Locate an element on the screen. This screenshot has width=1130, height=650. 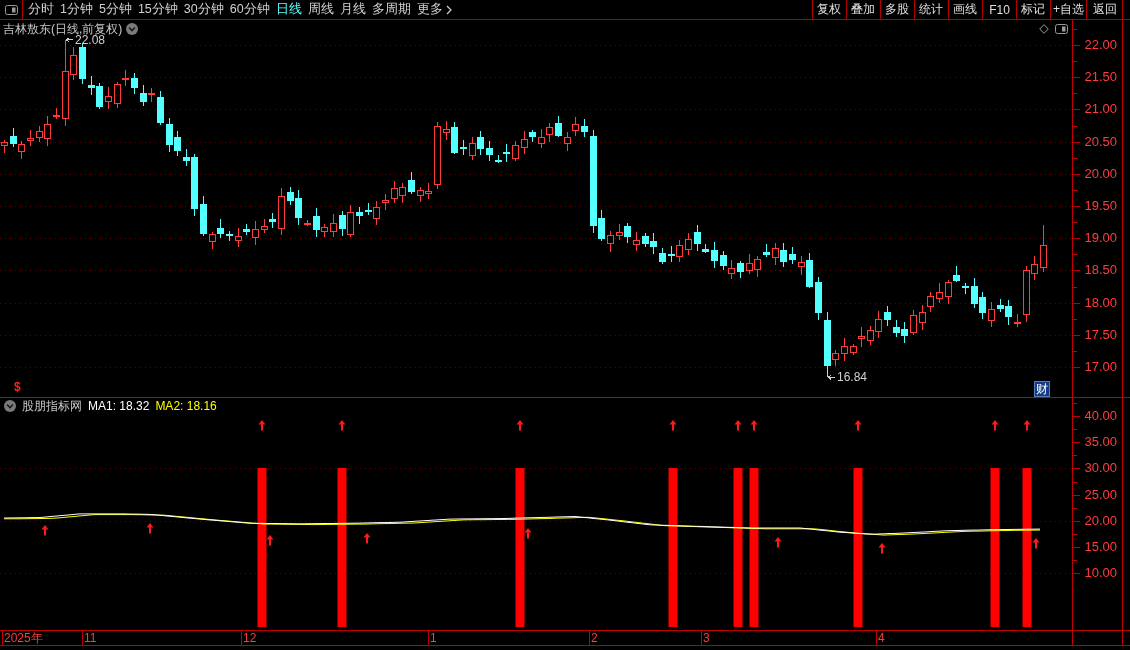
toolbar-button: 多股 is located at coordinates (897, 9).